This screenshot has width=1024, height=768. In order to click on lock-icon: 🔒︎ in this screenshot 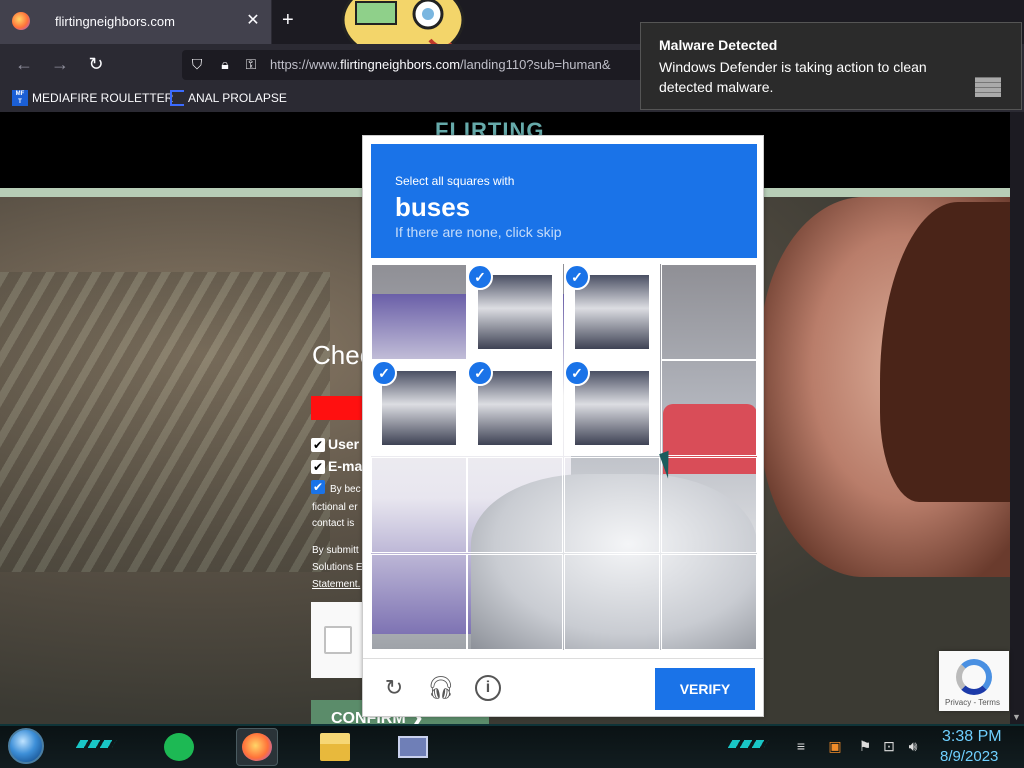, I will do `click(225, 65)`.